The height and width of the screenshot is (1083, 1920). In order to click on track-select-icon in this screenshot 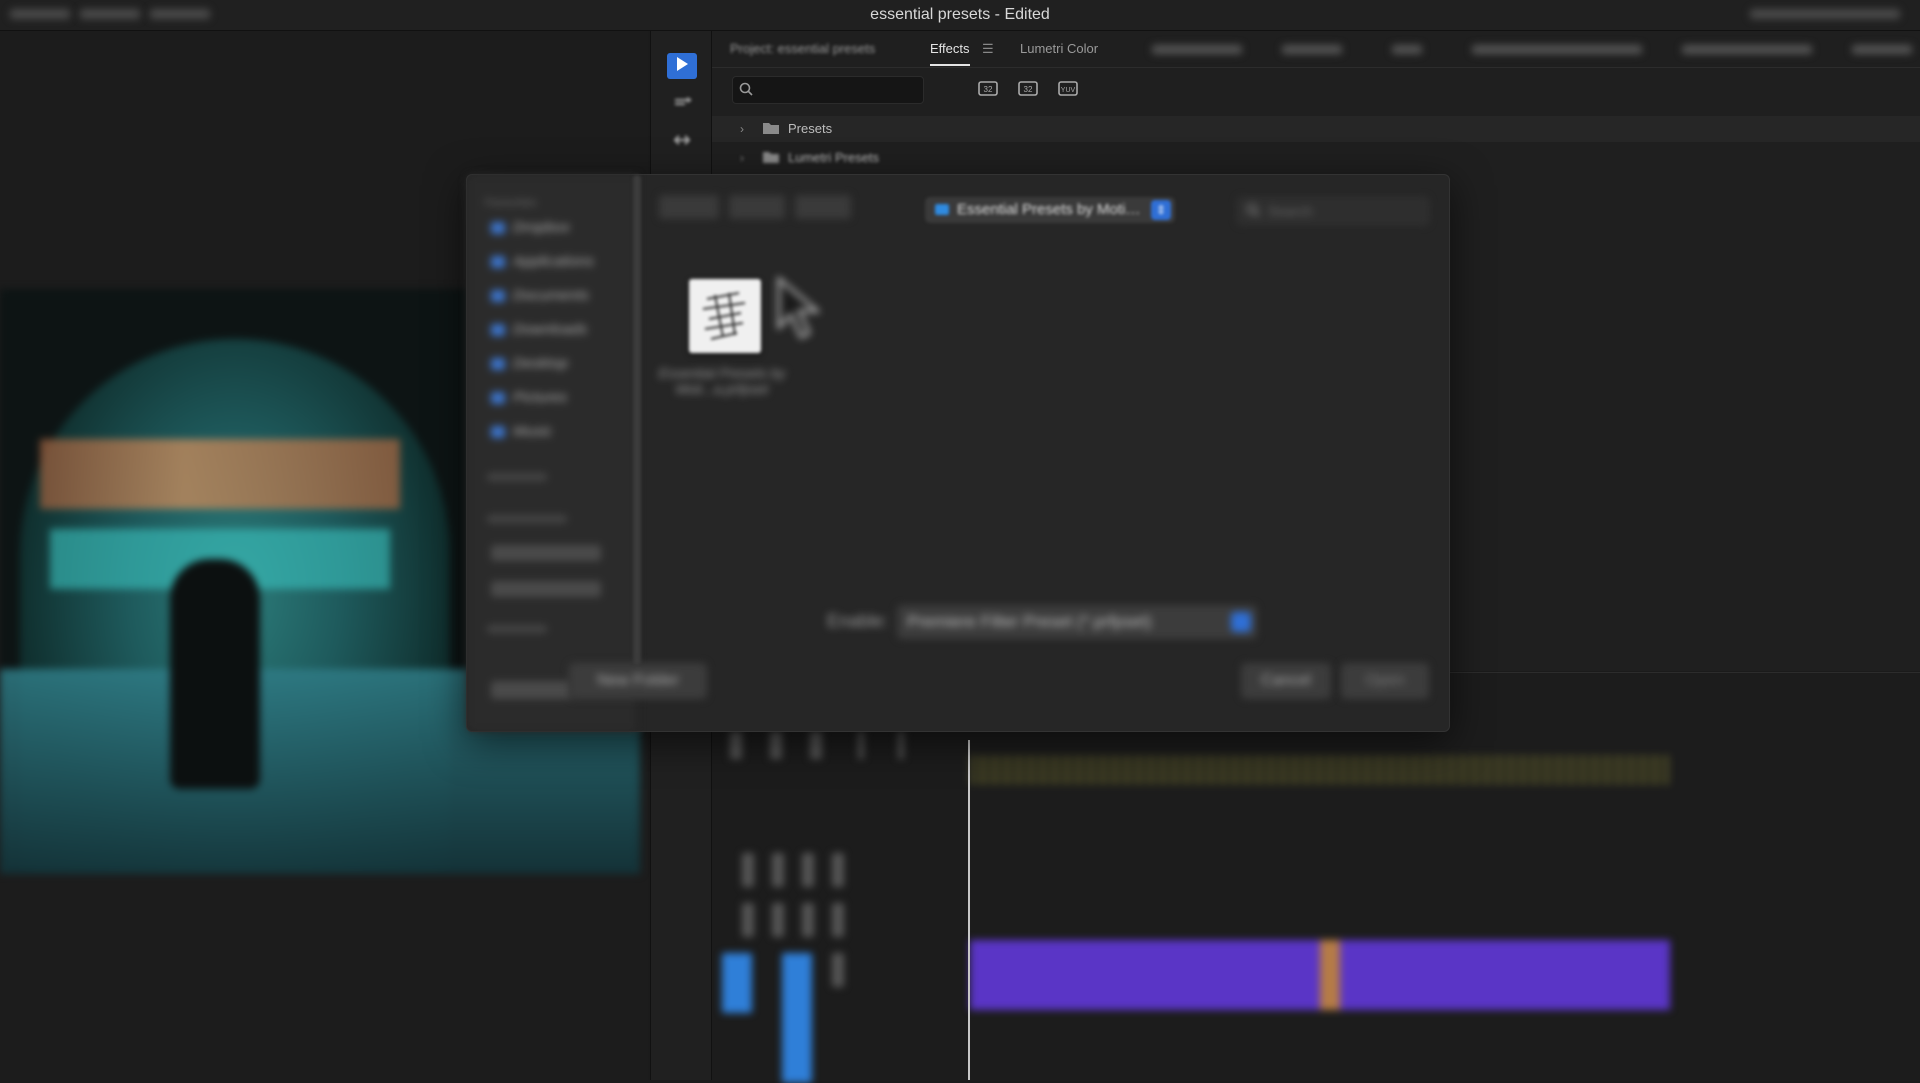, I will do `click(682, 104)`.